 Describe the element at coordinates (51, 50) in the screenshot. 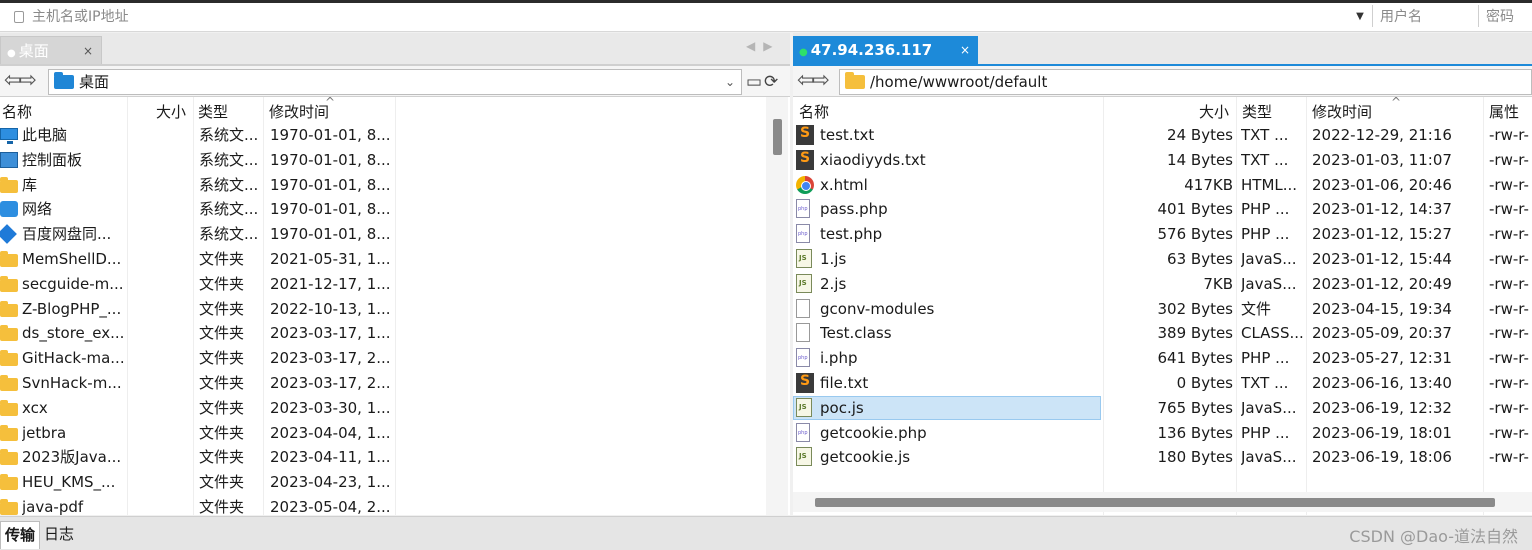

I see `tab-local-desktop: ● 桌面 ×` at that location.